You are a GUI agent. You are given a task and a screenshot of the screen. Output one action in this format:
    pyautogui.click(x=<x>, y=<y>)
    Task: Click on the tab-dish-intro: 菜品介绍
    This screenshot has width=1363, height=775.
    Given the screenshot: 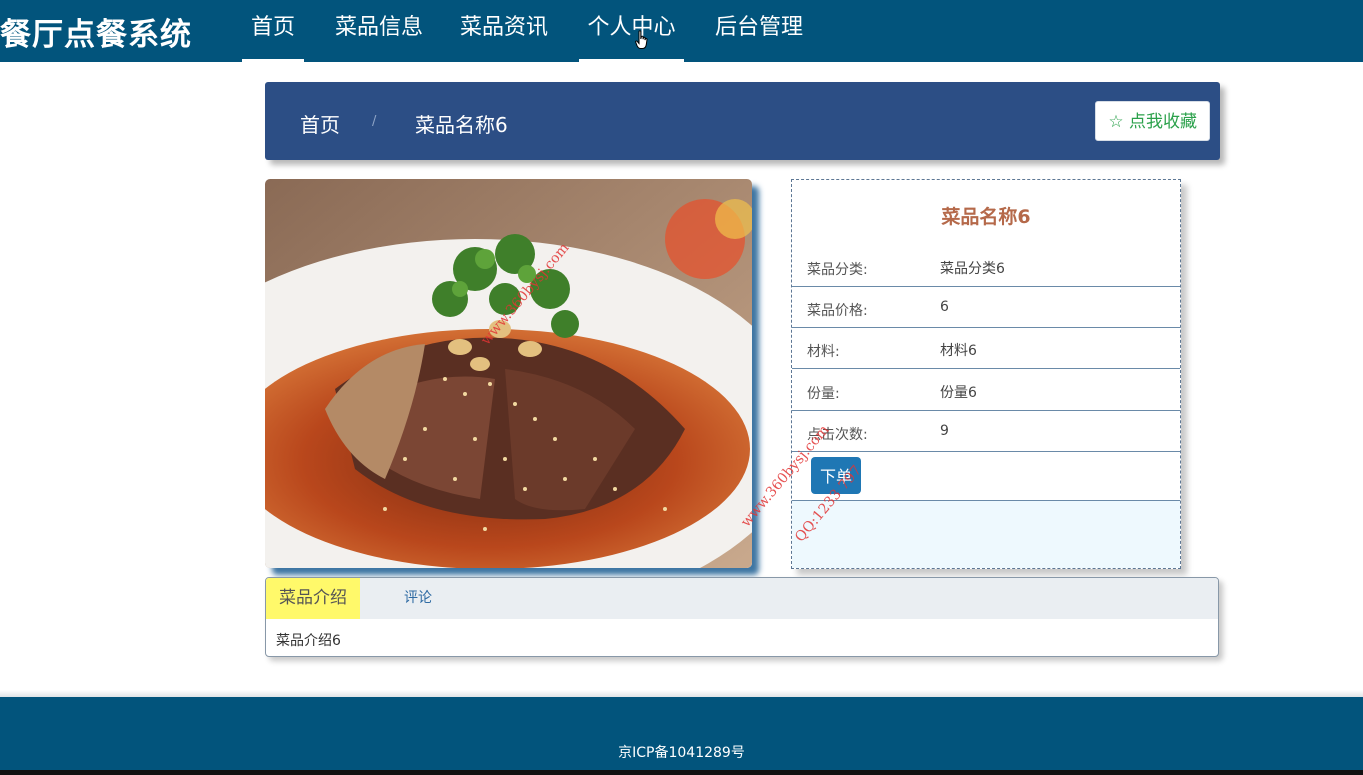 What is the action you would take?
    pyautogui.click(x=313, y=598)
    